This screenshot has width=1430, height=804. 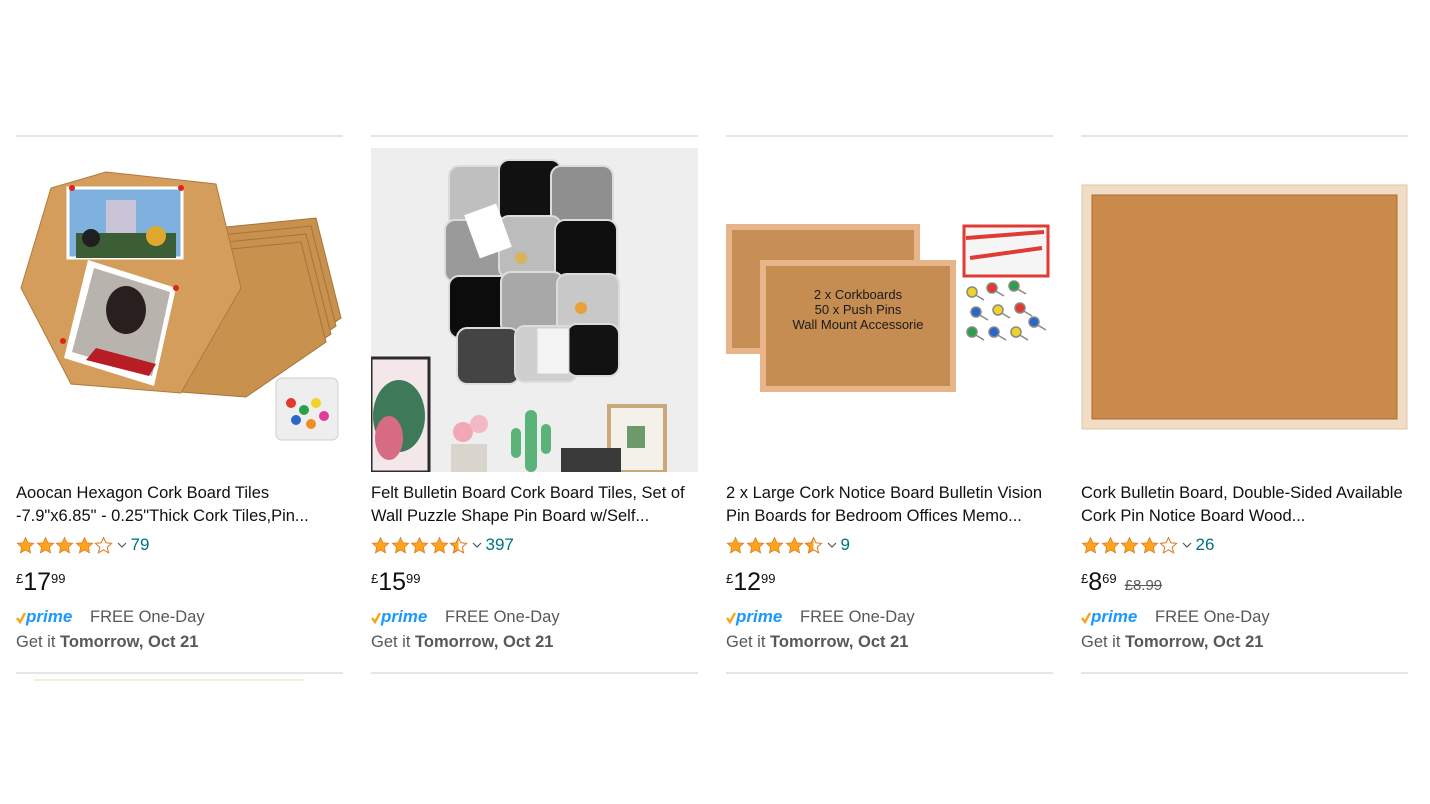 I want to click on rating-row: 9, so click(x=788, y=545).